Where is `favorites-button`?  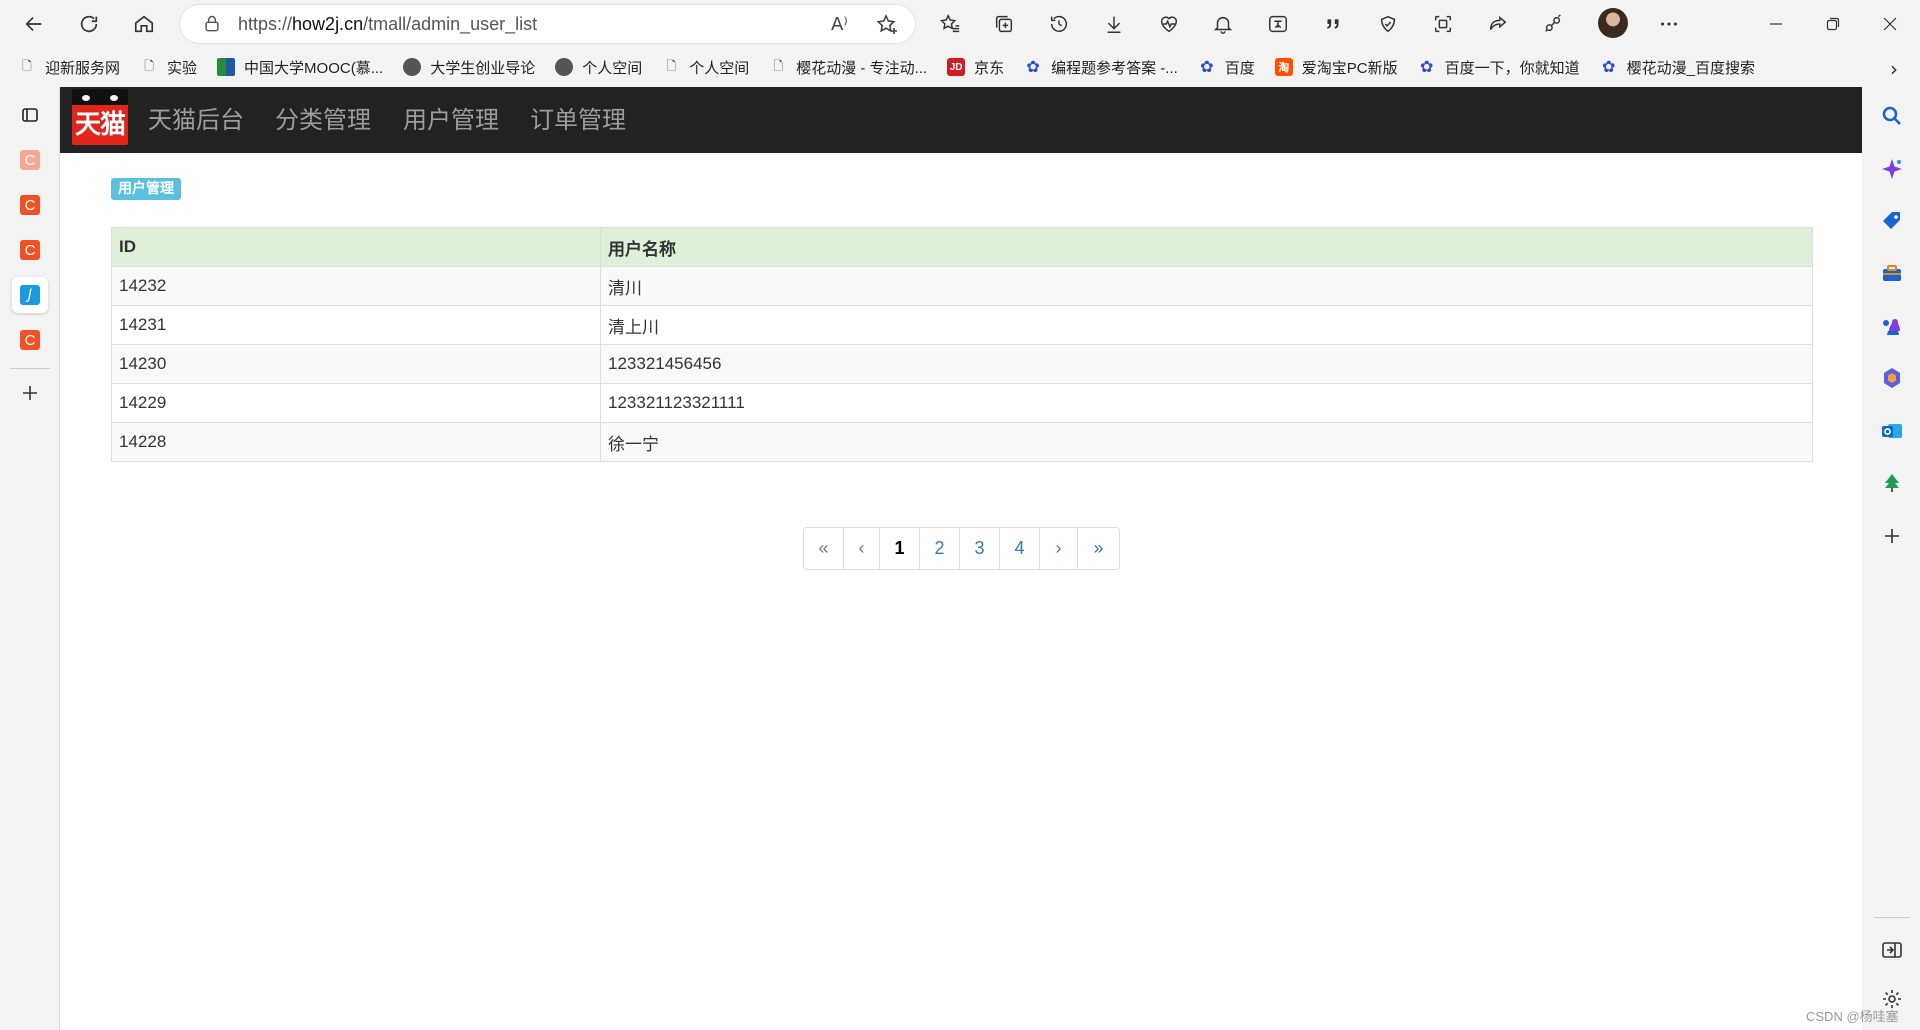
favorites-button is located at coordinates (950, 24).